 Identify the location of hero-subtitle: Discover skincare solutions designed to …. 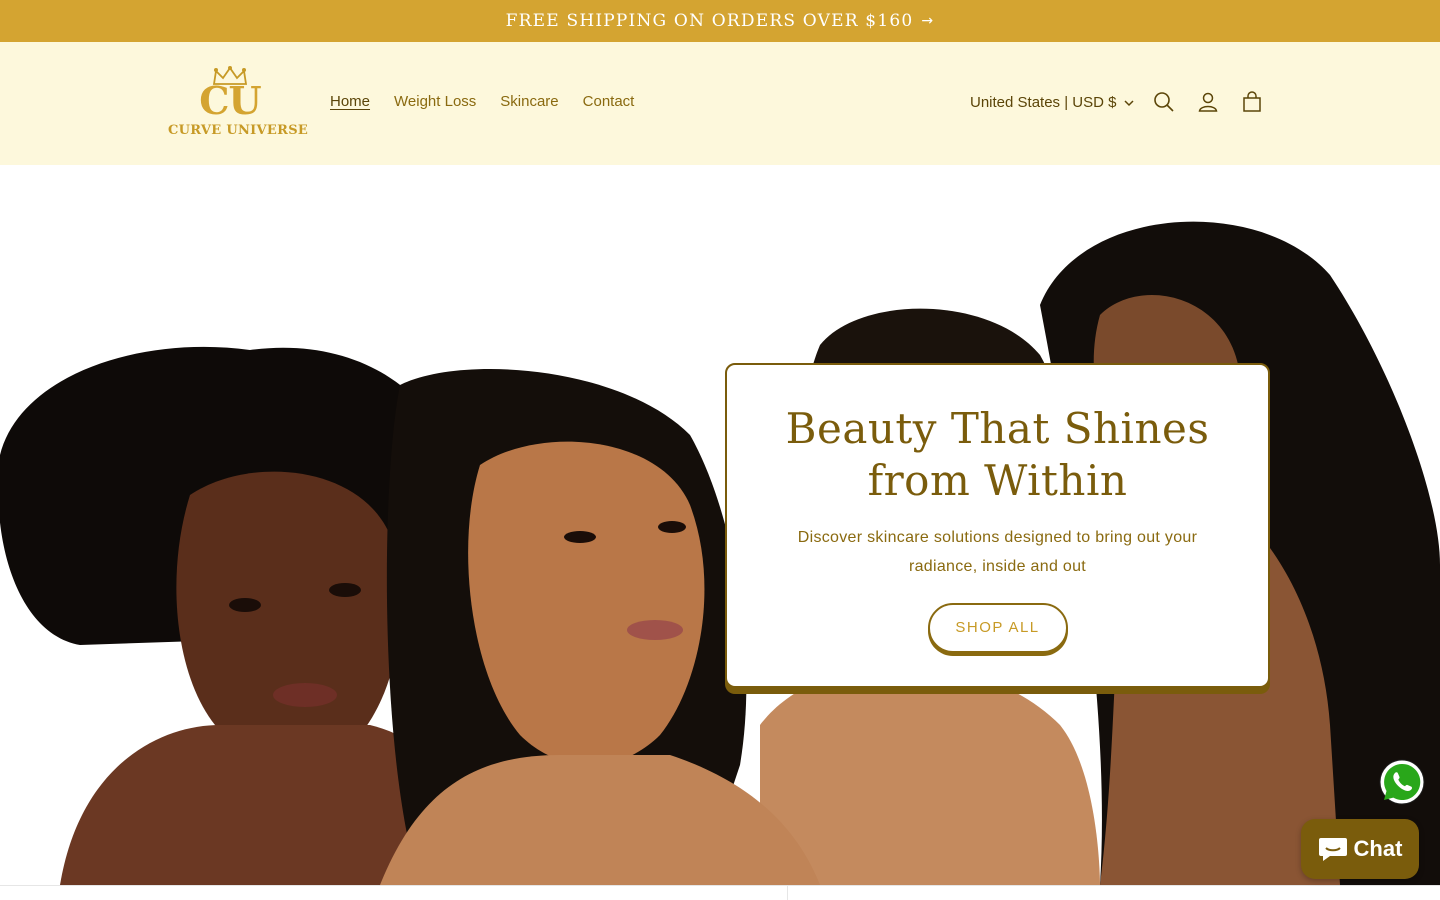
(998, 552).